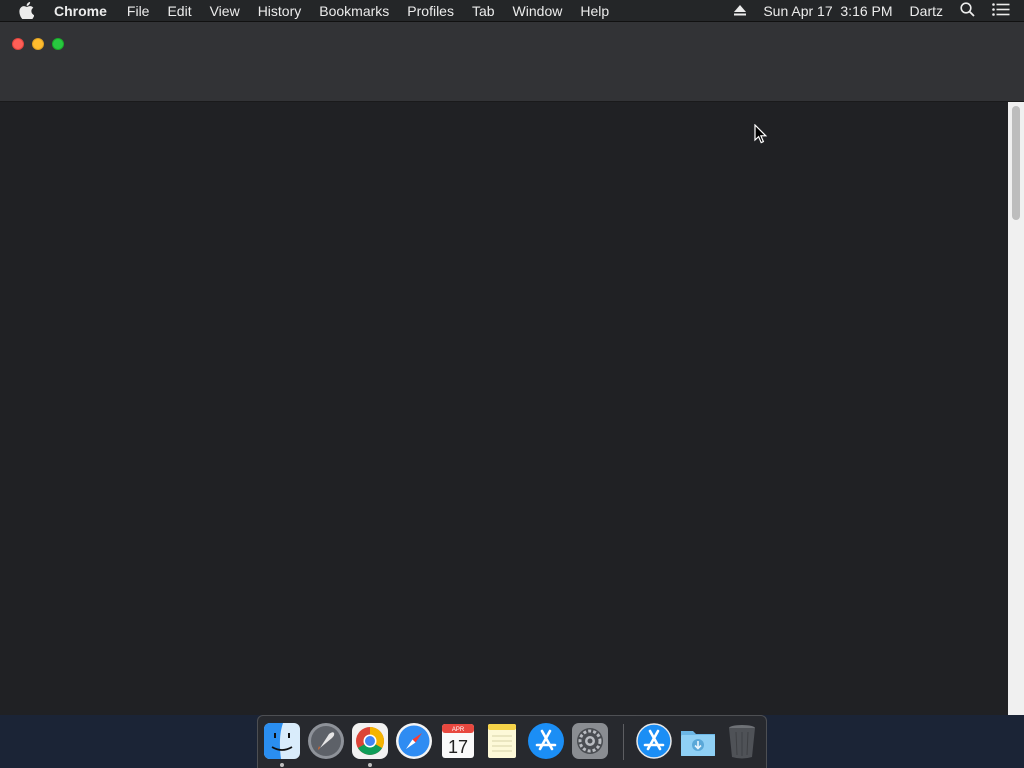  What do you see at coordinates (458, 730) in the screenshot?
I see `calendar-month: APR` at bounding box center [458, 730].